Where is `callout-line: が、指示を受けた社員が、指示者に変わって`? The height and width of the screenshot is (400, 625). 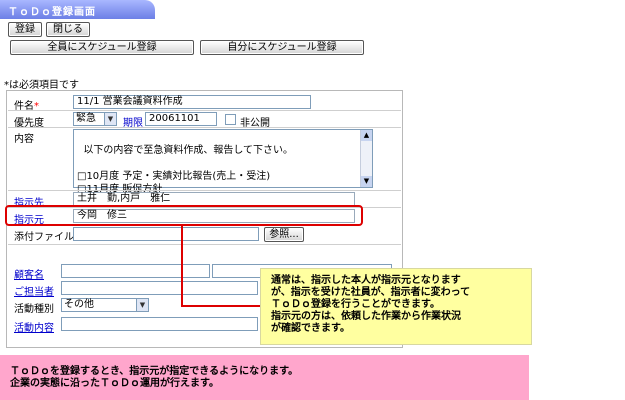
callout-line: が、指示を受けた社員が、指示者に変わって is located at coordinates (371, 292).